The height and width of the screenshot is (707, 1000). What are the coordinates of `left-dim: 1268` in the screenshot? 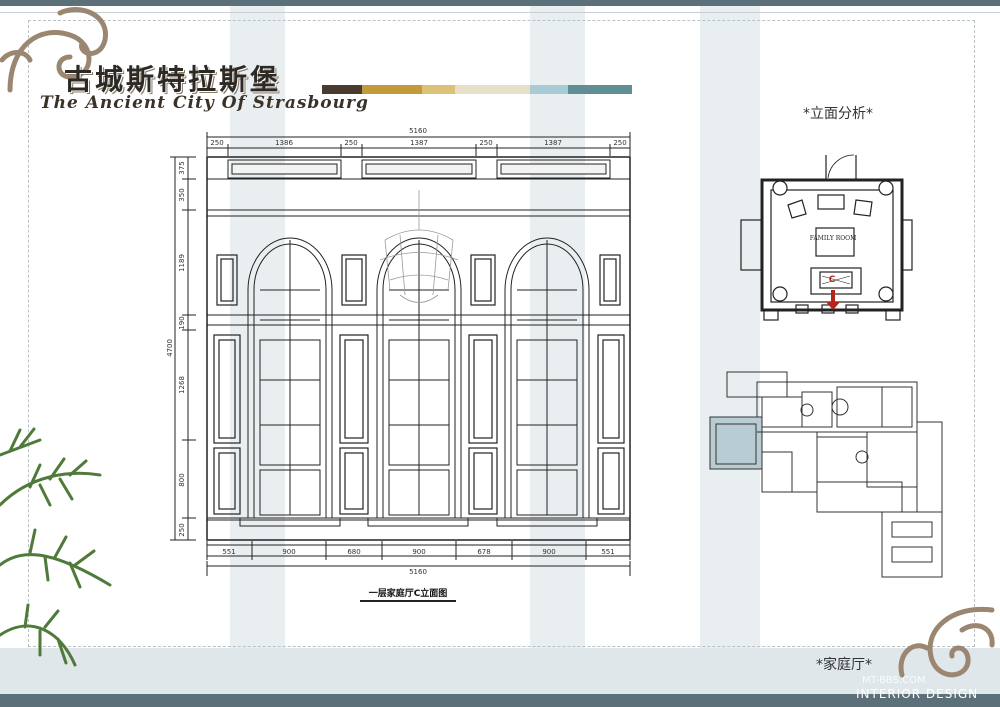 It's located at (182, 385).